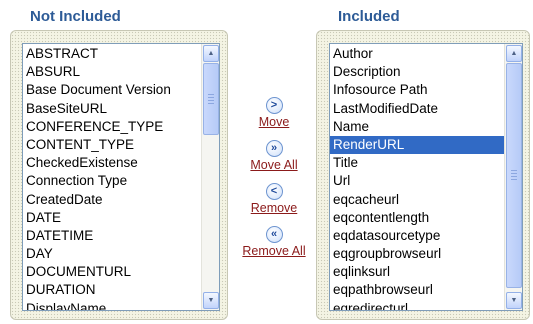 The image size is (533, 324). What do you see at coordinates (417, 218) in the screenshot?
I see `list-item: eqcontentlength` at bounding box center [417, 218].